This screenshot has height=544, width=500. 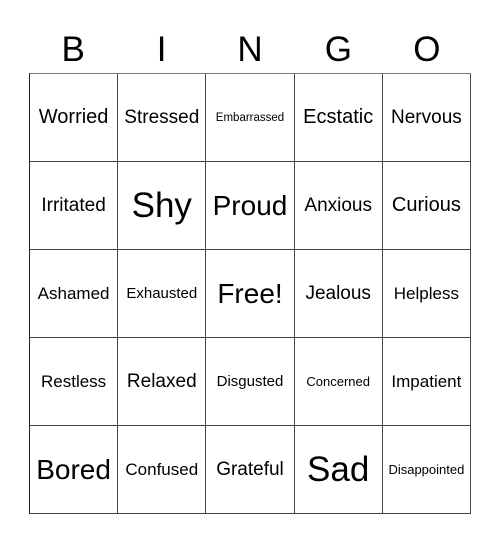 What do you see at coordinates (74, 118) in the screenshot?
I see `bingo-cell: Worried` at bounding box center [74, 118].